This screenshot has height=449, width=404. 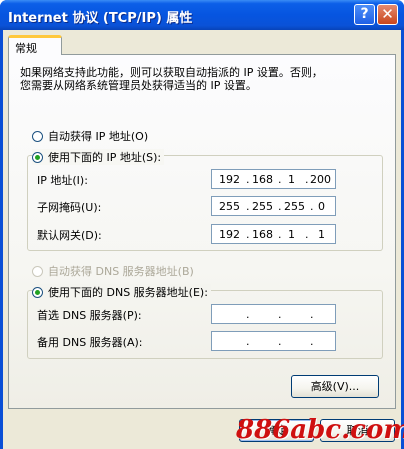 I want to click on ip-octet-1: 192, so click(x=229, y=179).